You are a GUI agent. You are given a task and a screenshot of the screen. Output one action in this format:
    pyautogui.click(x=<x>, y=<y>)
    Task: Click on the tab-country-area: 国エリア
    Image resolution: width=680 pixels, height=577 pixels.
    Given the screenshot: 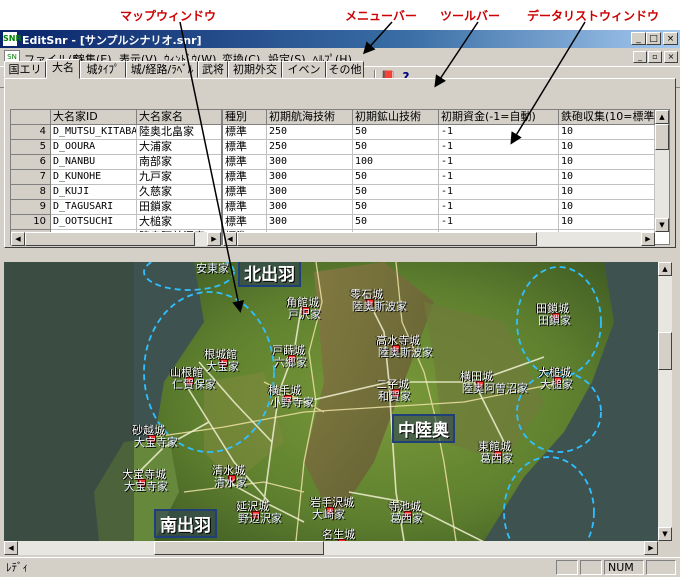 What is the action you would take?
    pyautogui.click(x=25, y=76)
    